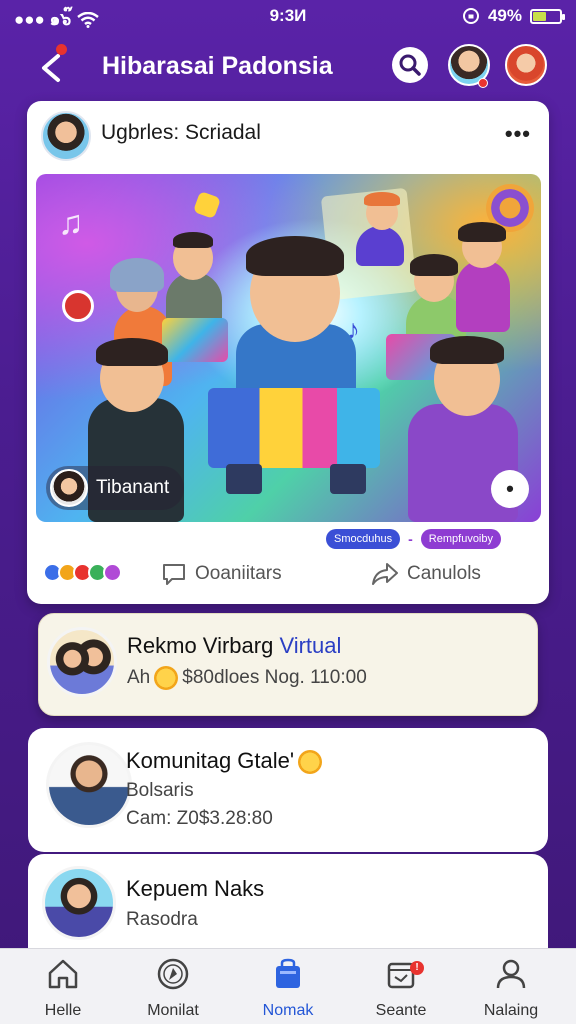  I want to click on nav-item-home: Helle, so click(63, 988).